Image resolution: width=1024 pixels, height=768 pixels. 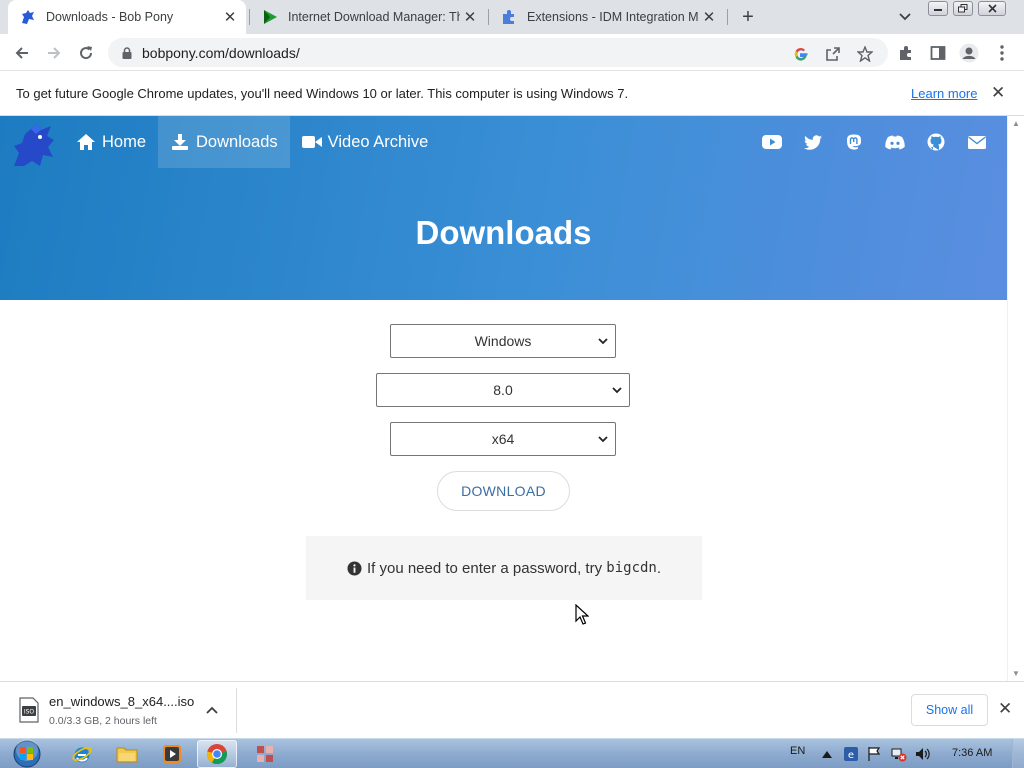 What do you see at coordinates (1016, 123) in the screenshot?
I see `scroll-up-arrow-icon: ▲` at bounding box center [1016, 123].